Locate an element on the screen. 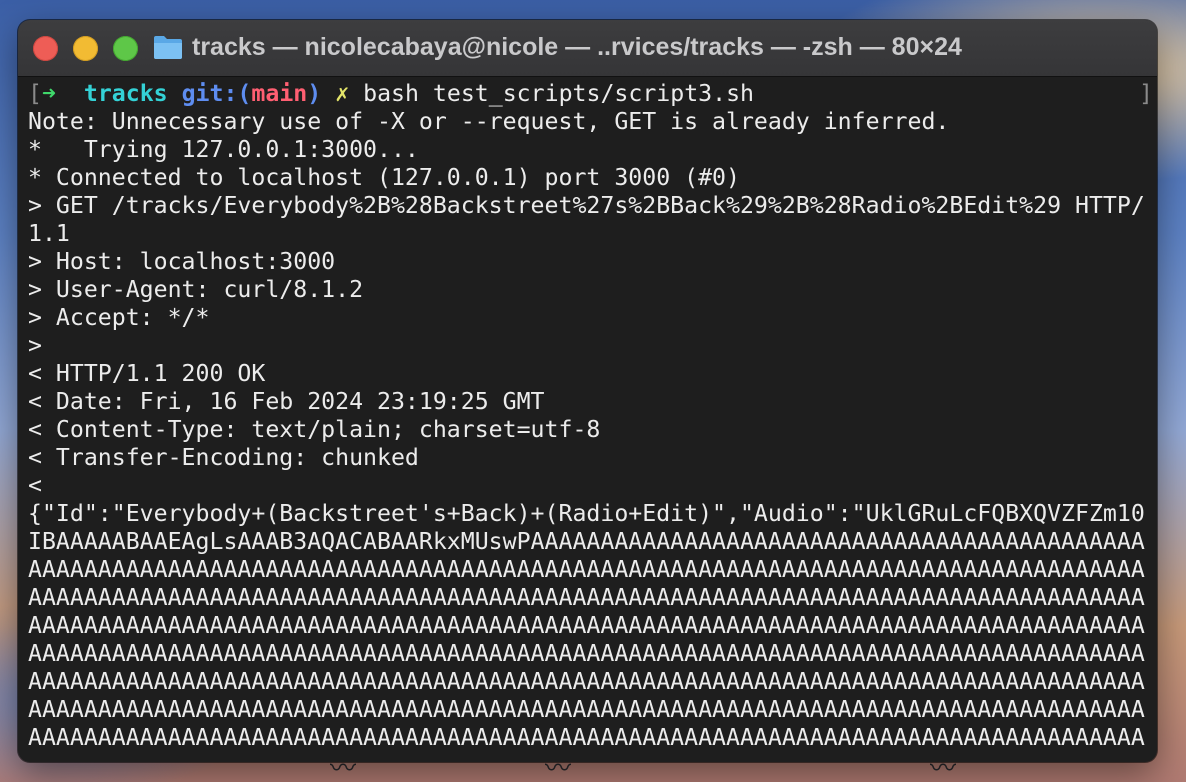 Image resolution: width=1186 pixels, height=782 pixels. folder-icon is located at coordinates (168, 47).